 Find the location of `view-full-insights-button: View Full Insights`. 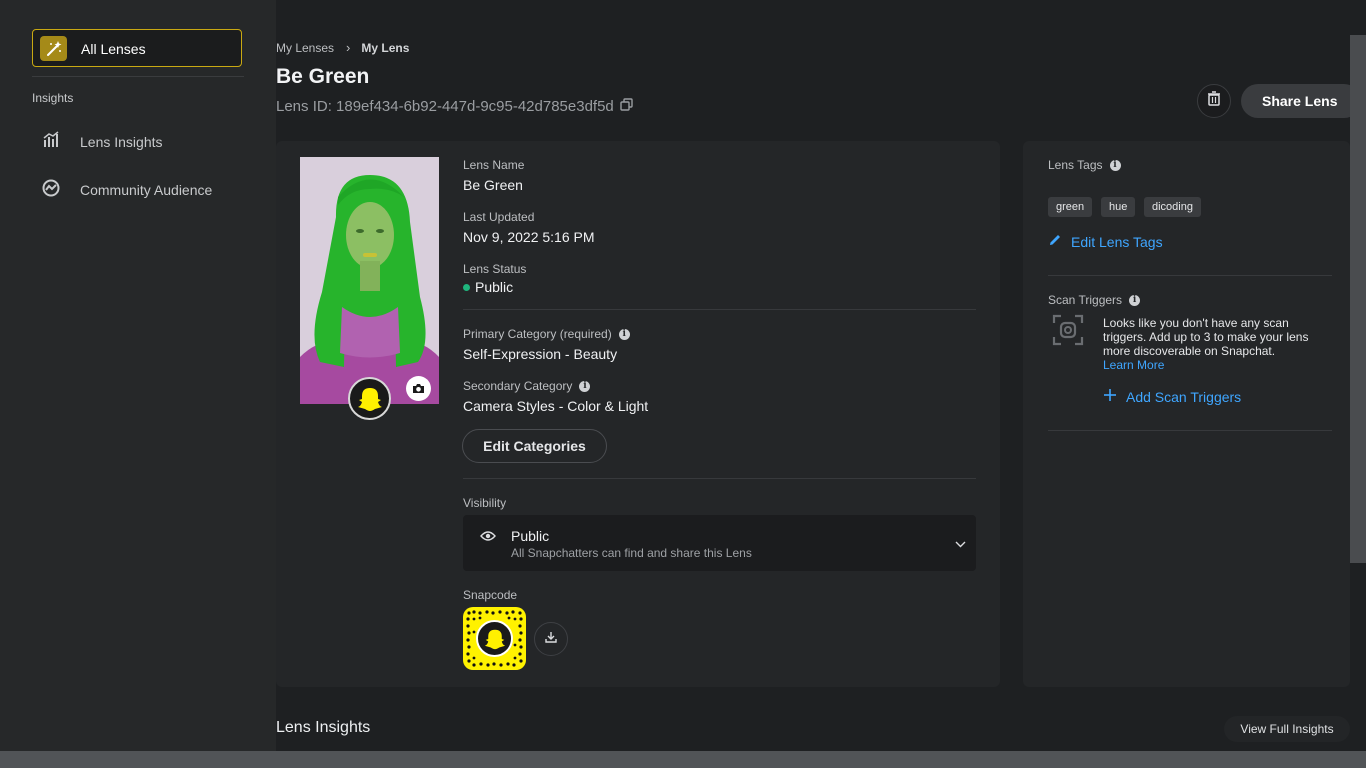

view-full-insights-button: View Full Insights is located at coordinates (1287, 729).